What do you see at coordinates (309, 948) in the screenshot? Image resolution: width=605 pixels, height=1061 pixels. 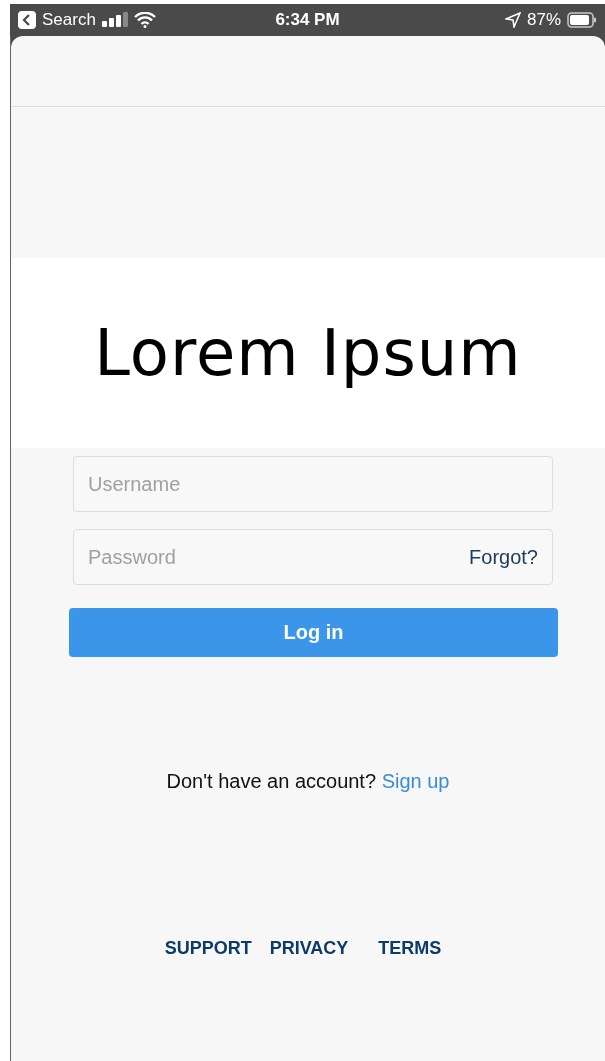 I see `footer-link: PRIVACY` at bounding box center [309, 948].